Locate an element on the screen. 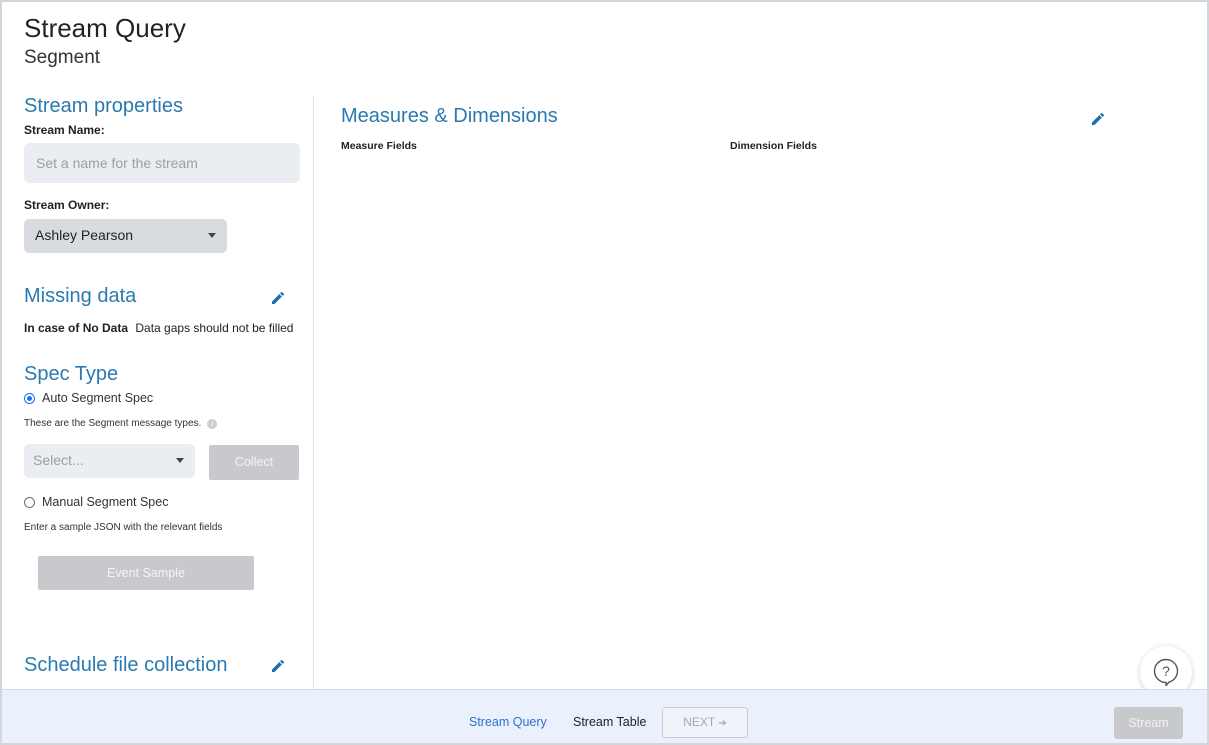 This screenshot has height=745, width=1209. next-button: NEXT ➔ is located at coordinates (705, 722).